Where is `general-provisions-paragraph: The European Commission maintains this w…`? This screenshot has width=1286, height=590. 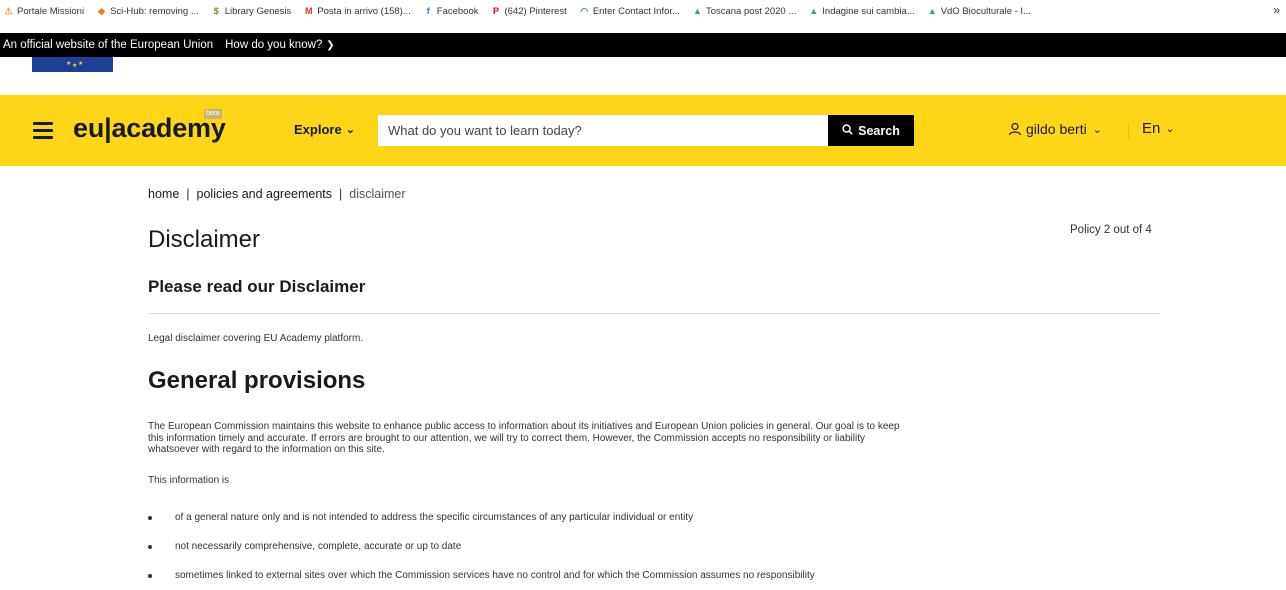 general-provisions-paragraph: The European Commission maintains this w… is located at coordinates (653, 438).